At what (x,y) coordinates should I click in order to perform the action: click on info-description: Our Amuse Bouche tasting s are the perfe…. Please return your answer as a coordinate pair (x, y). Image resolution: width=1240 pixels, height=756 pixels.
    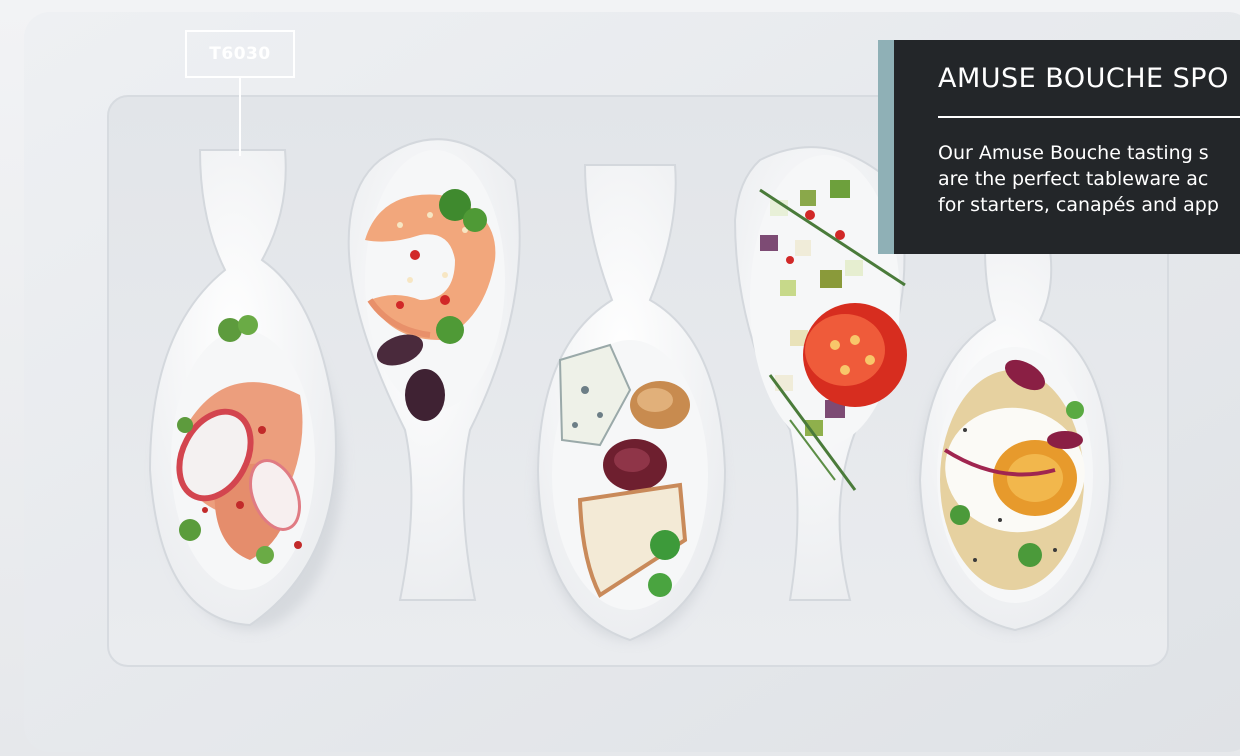
    Looking at the image, I should click on (1089, 179).